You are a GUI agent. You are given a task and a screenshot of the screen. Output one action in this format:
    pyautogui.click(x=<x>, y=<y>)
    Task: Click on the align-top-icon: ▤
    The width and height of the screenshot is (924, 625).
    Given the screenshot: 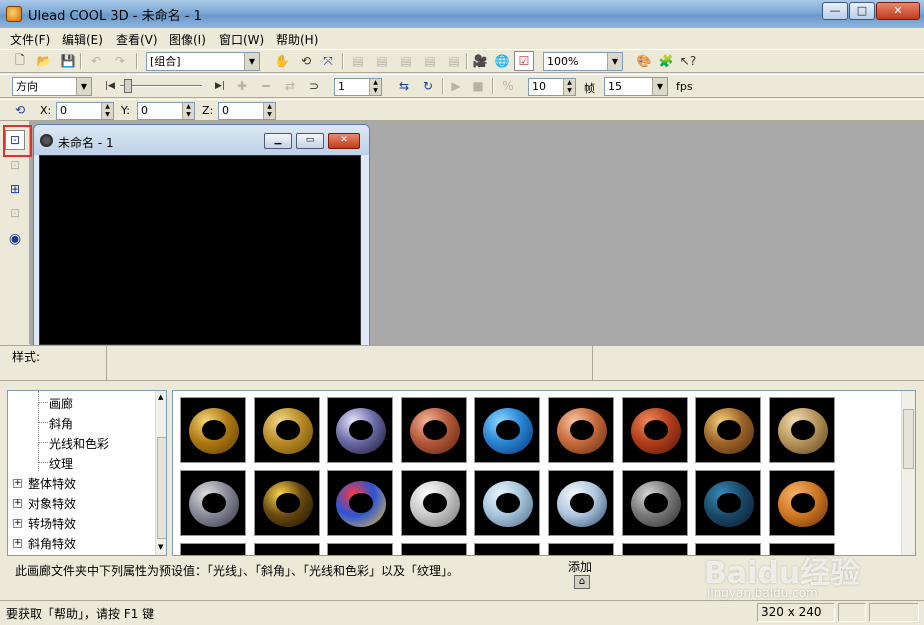 What is the action you would take?
    pyautogui.click(x=430, y=61)
    